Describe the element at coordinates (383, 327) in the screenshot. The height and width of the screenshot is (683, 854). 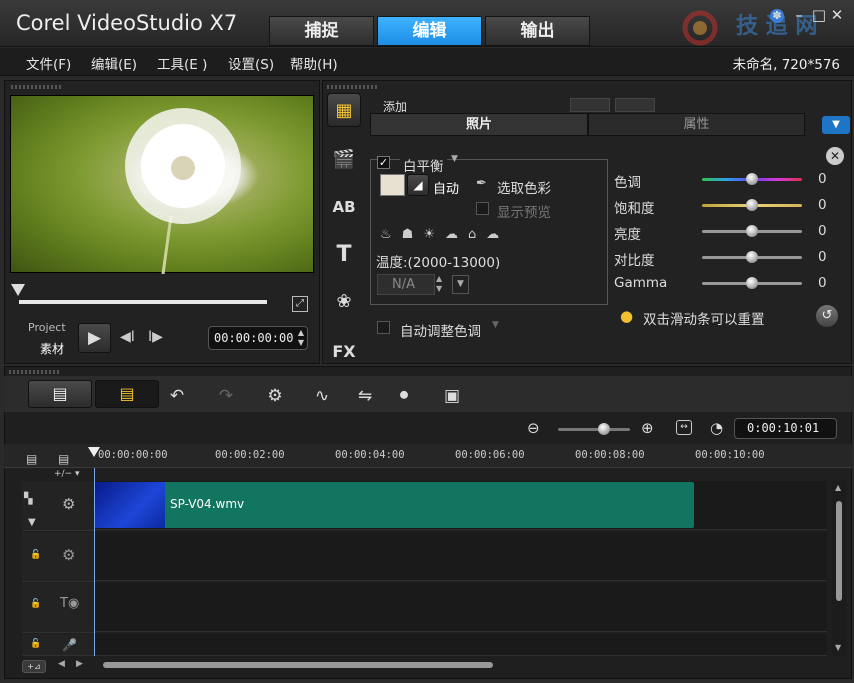
I see `auto-tone-checkbox` at that location.